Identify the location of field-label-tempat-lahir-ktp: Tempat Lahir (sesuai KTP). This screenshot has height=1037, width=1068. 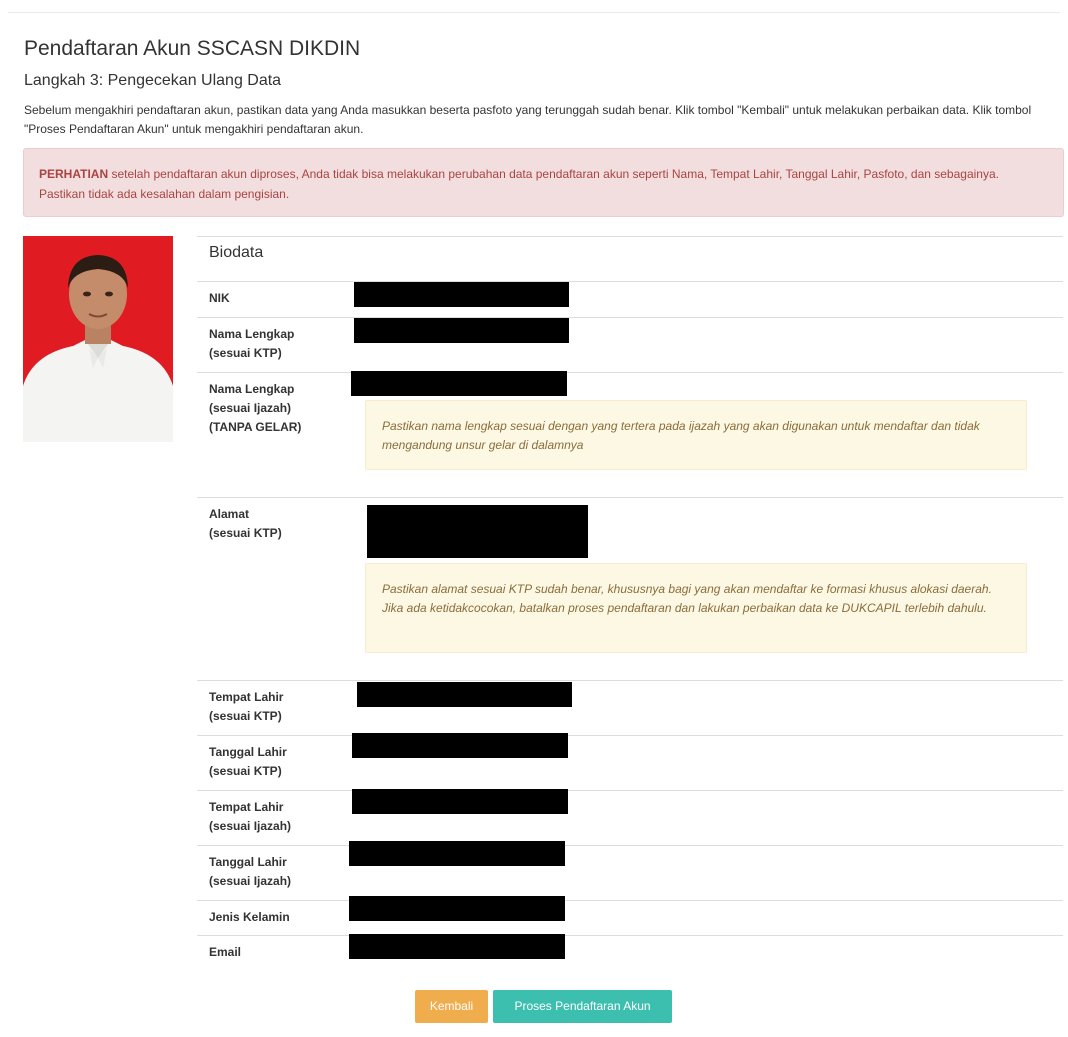
(246, 706).